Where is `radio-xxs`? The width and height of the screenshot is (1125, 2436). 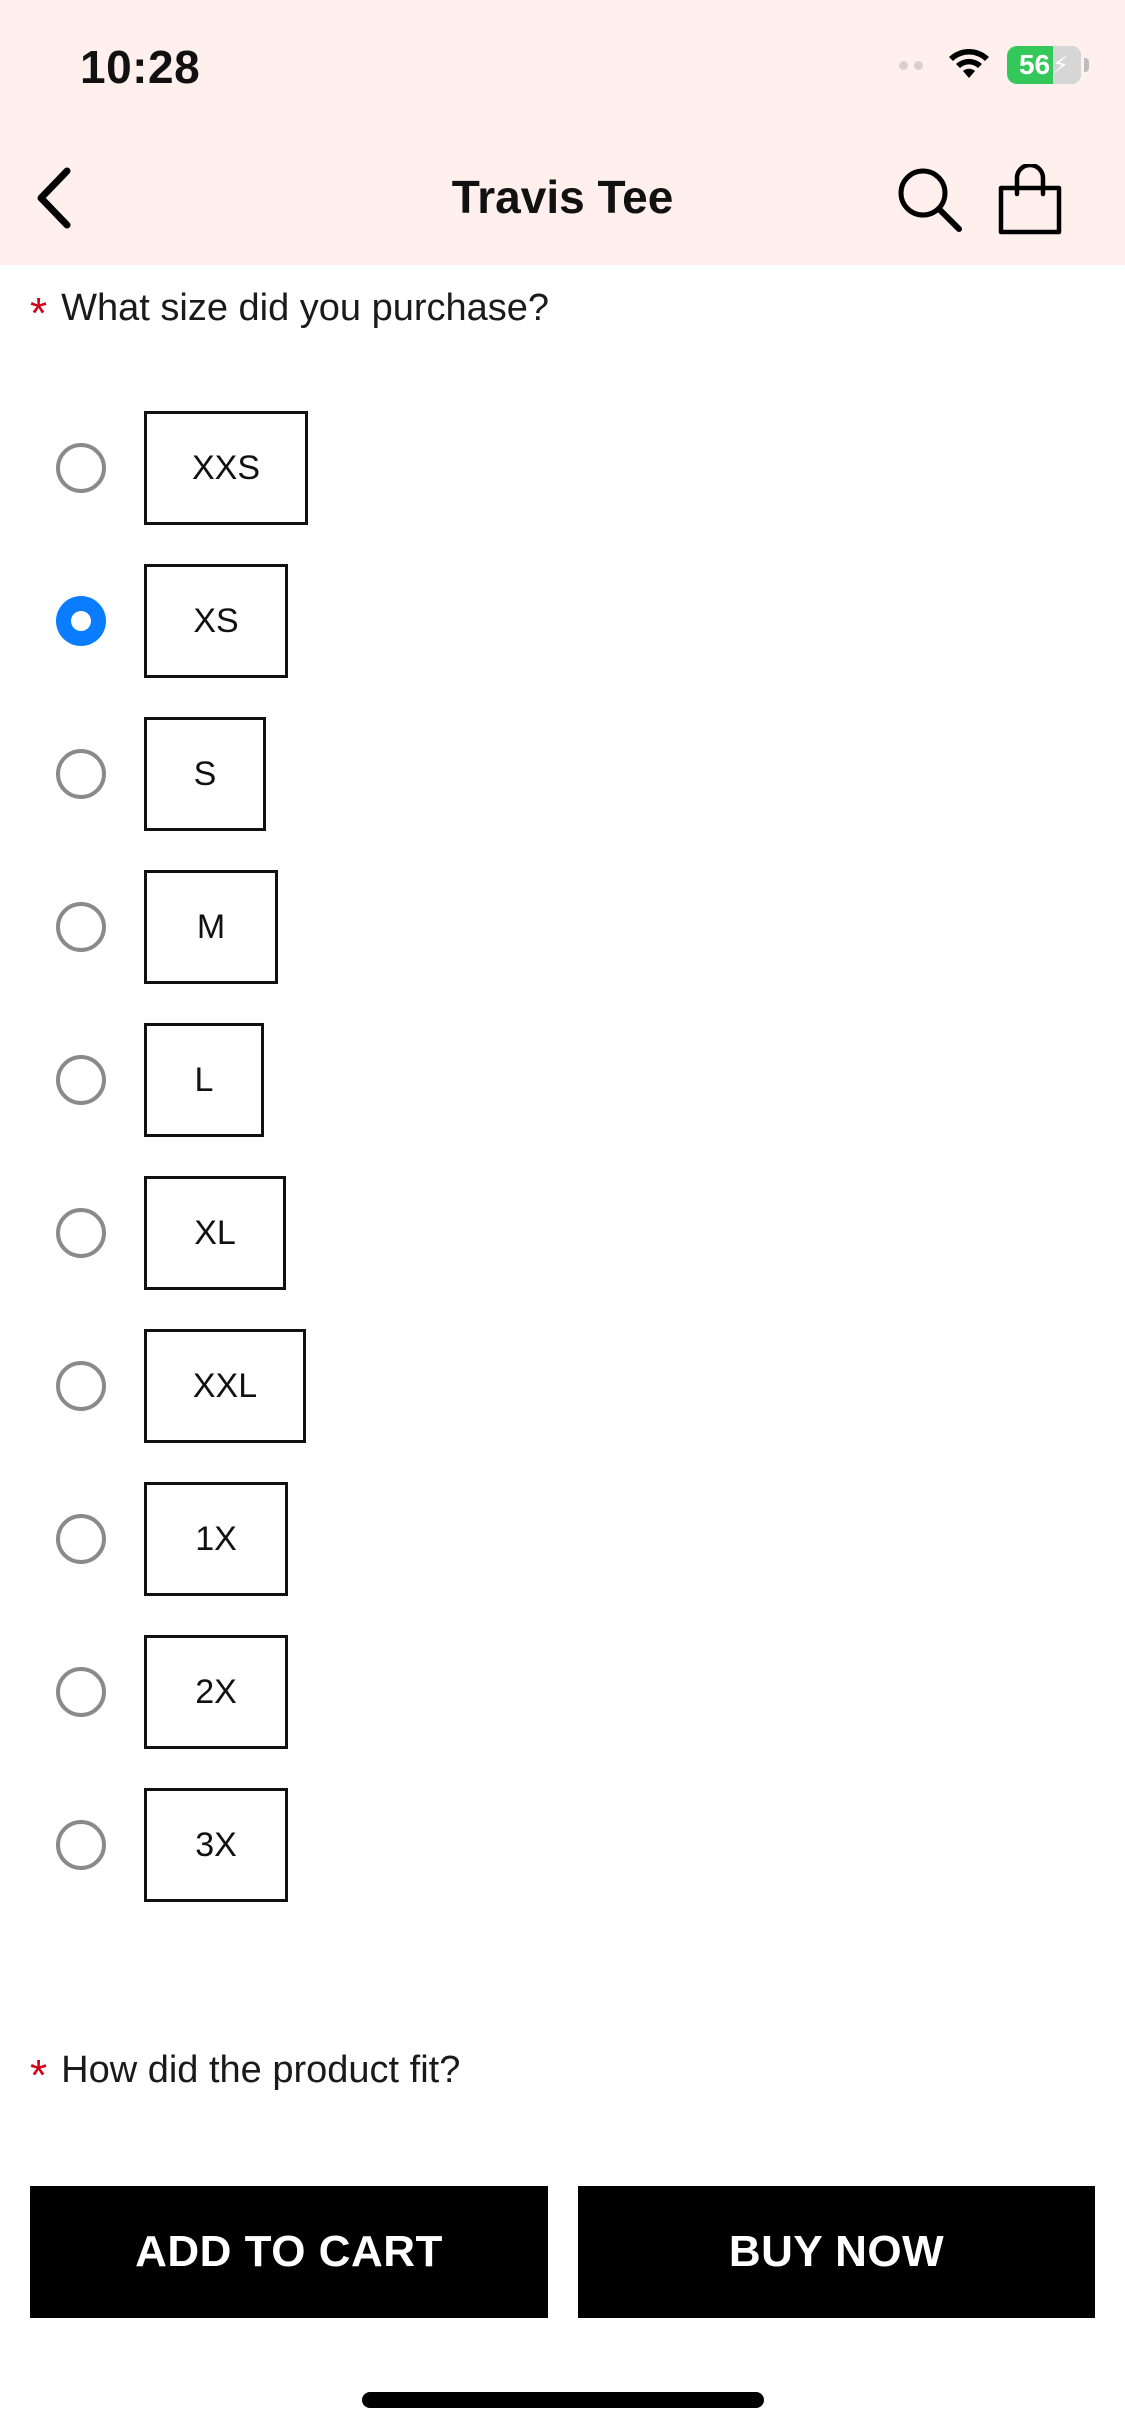
radio-xxs is located at coordinates (81, 468).